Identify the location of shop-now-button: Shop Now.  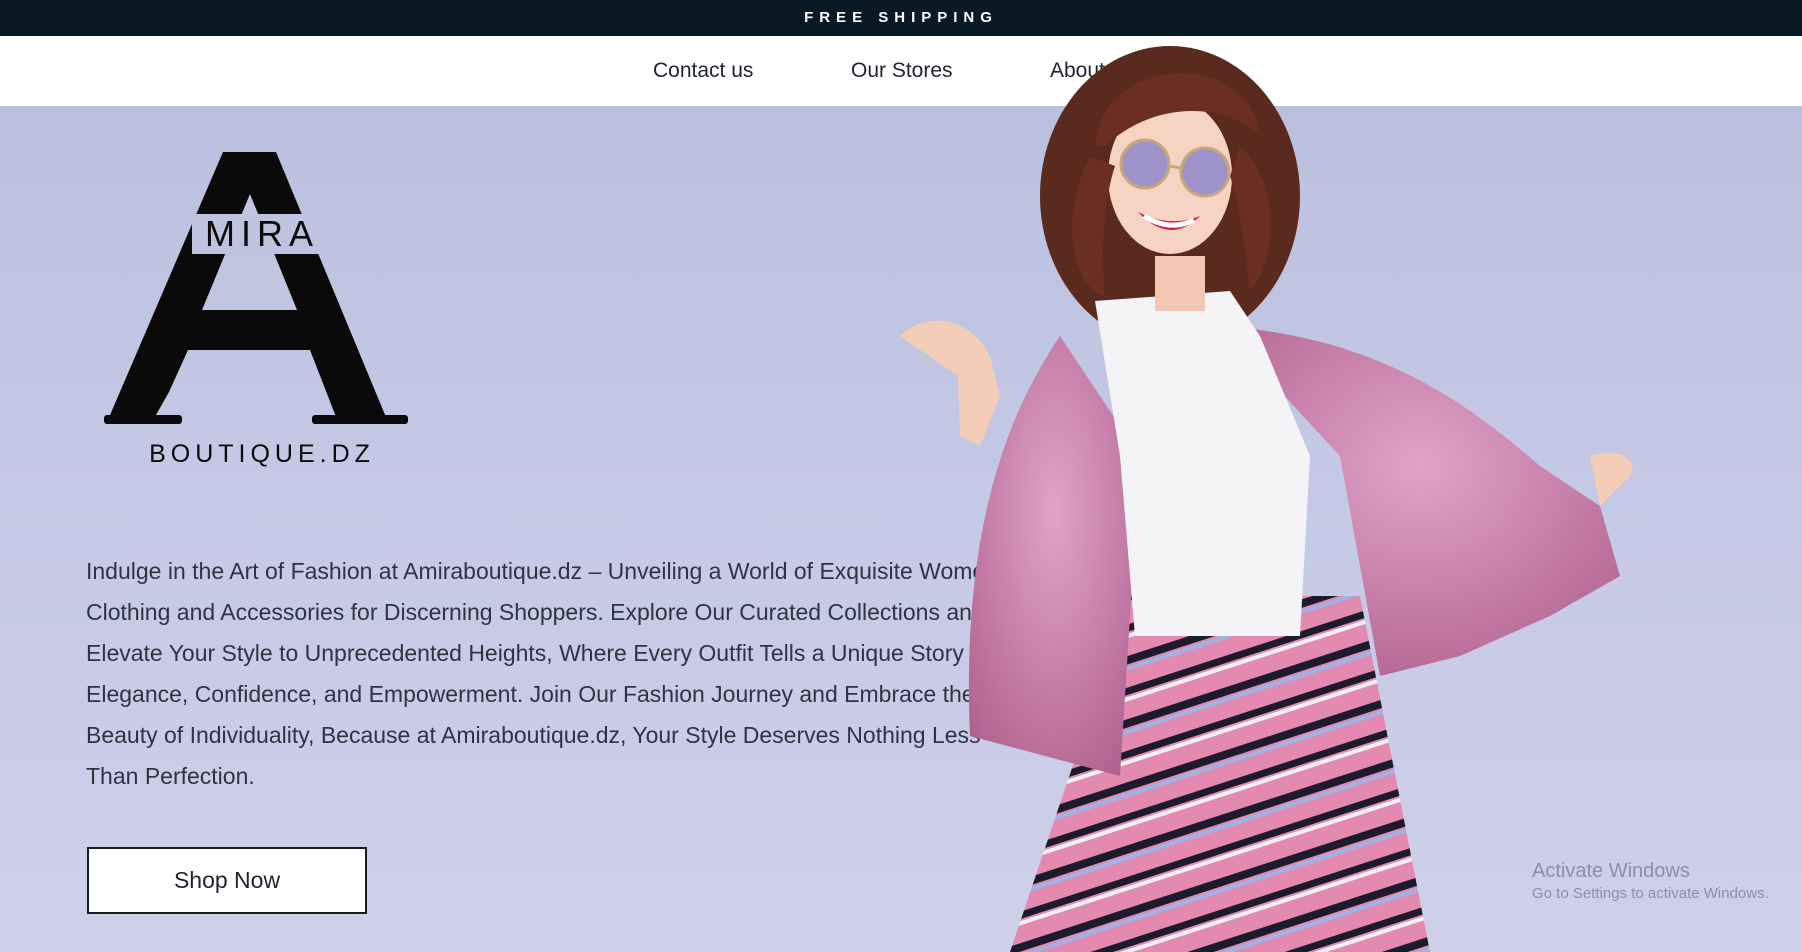
(227, 880).